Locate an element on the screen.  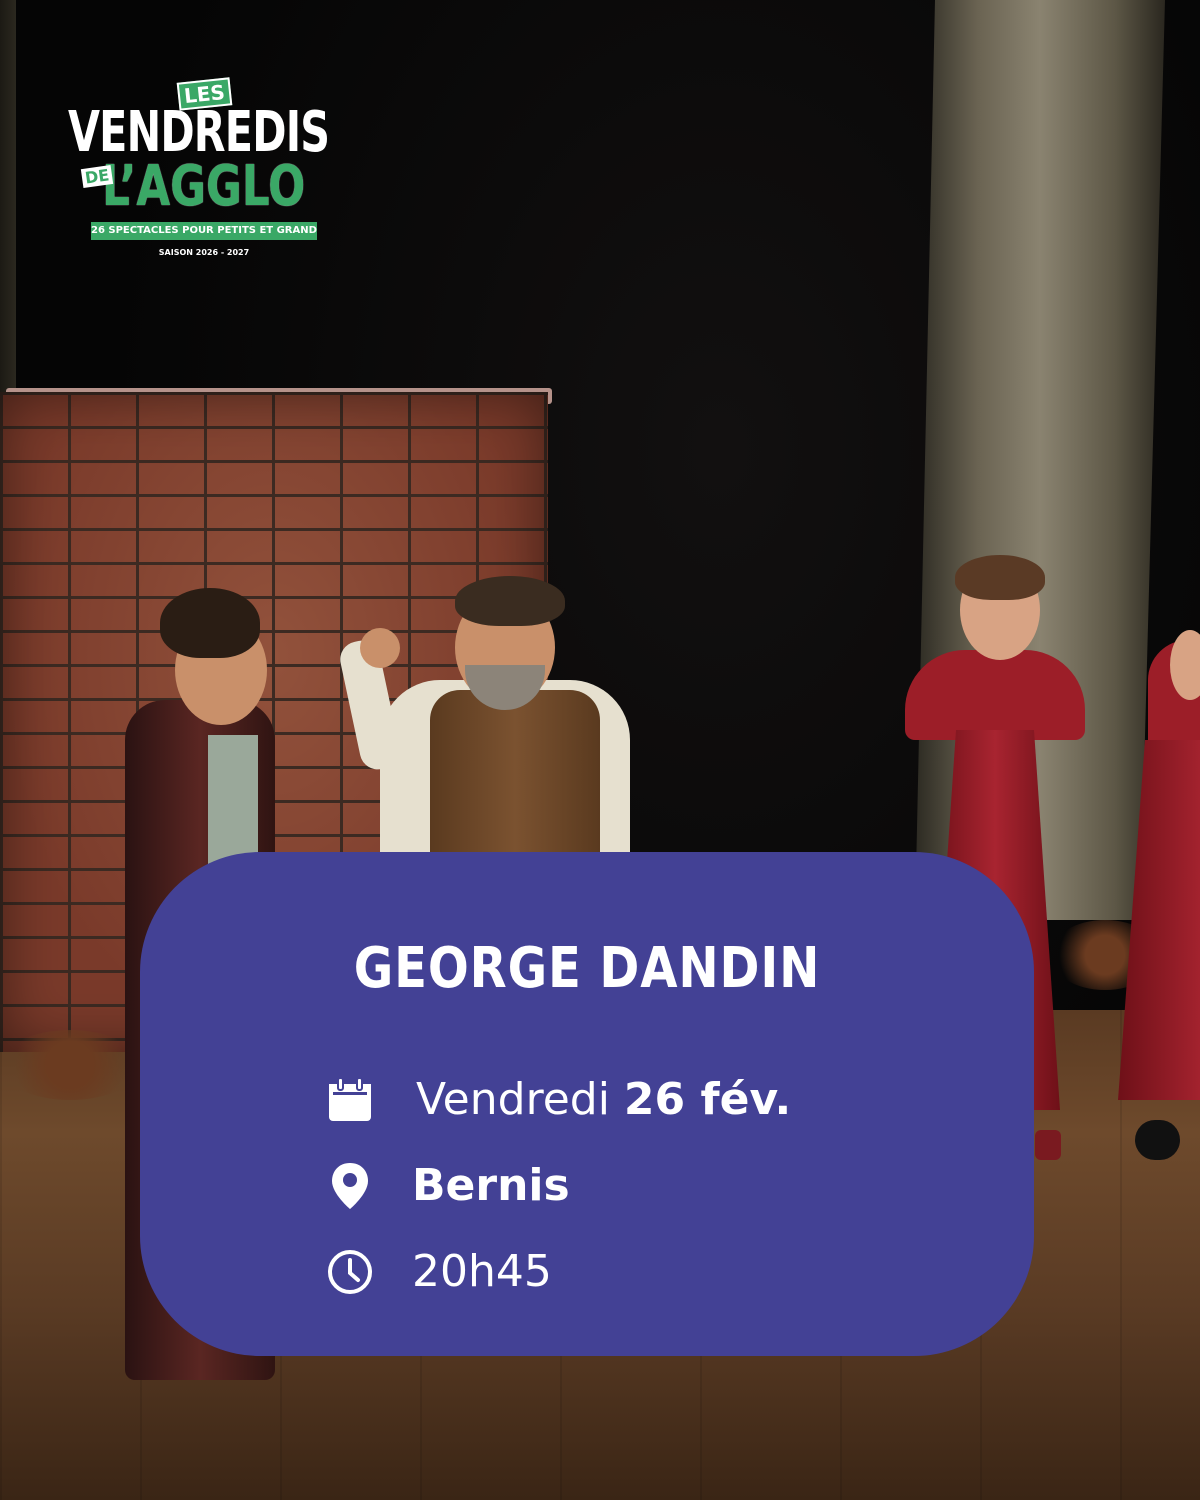
show-title: GEORGE DANDIN is located at coordinates (587, 968).